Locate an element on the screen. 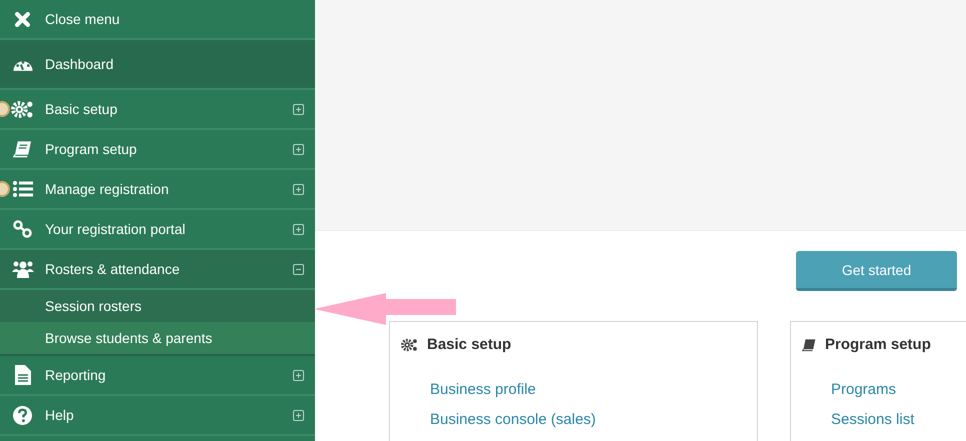 The width and height of the screenshot is (966, 441). card-link: Business console (sales) is located at coordinates (513, 426).